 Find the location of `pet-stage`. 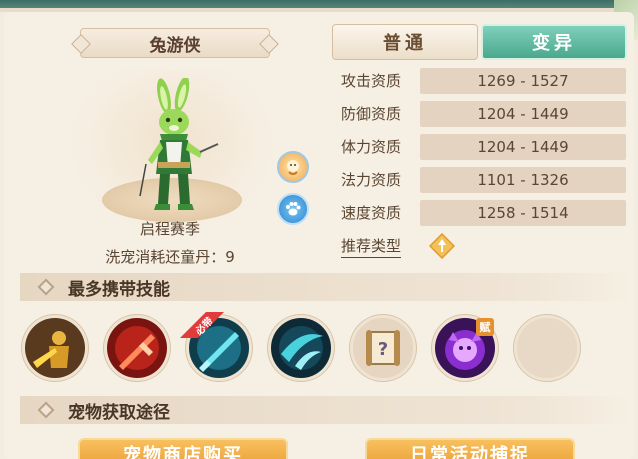

pet-stage is located at coordinates (172, 150).